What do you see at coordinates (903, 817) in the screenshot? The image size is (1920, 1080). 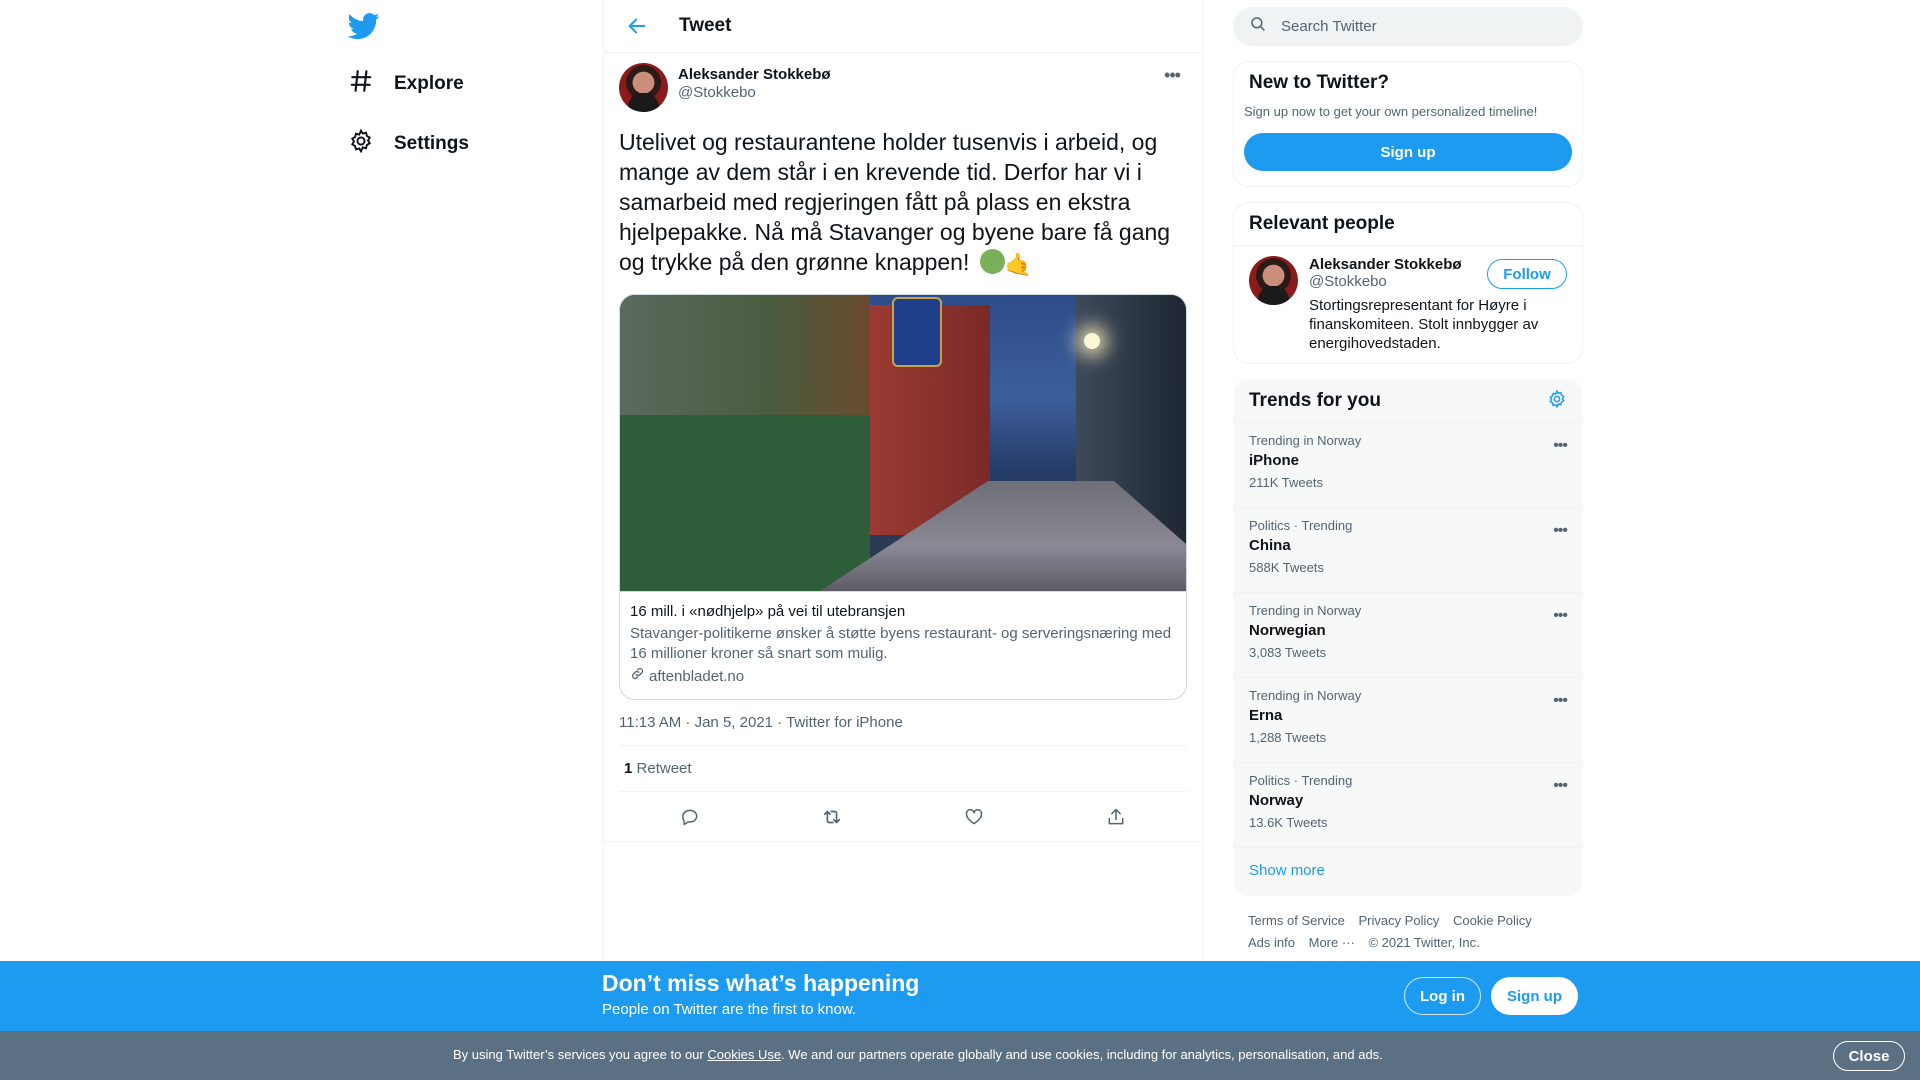 I see `tweet-actions` at bounding box center [903, 817].